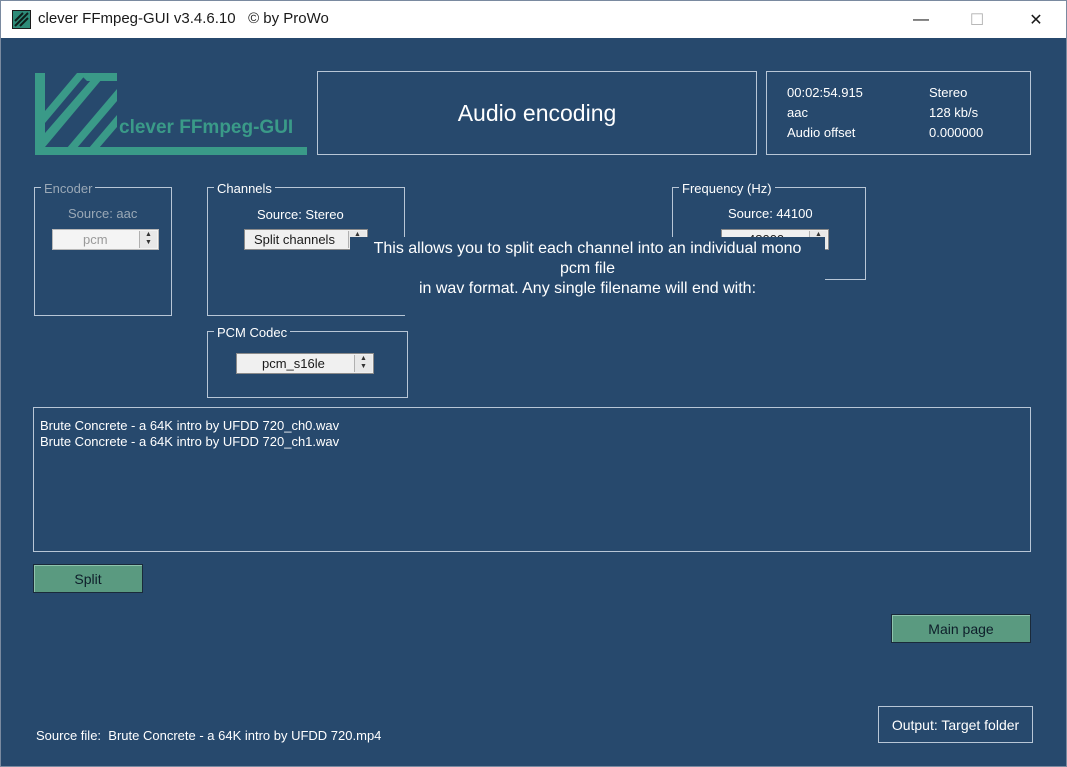 The height and width of the screenshot is (767, 1067). What do you see at coordinates (294, 239) in the screenshot?
I see `channels-value: Split channels` at bounding box center [294, 239].